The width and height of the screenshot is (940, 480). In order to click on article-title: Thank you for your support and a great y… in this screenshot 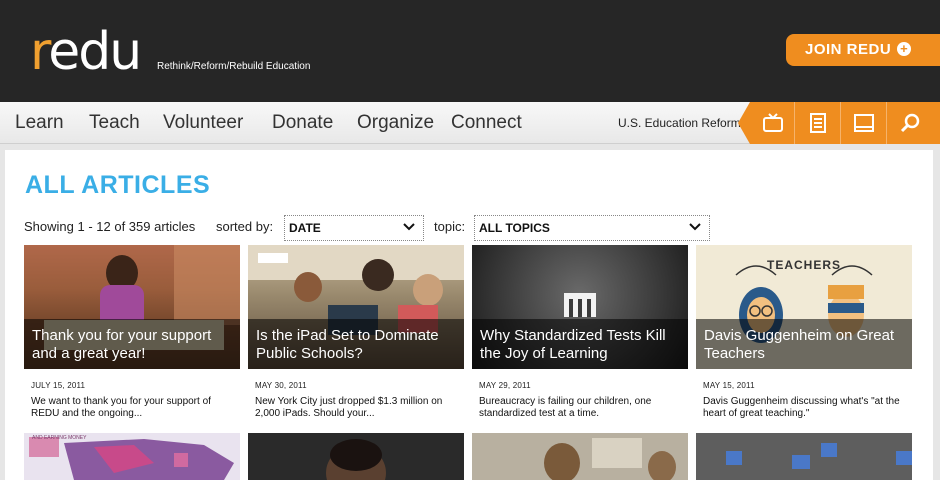, I will do `click(133, 345)`.